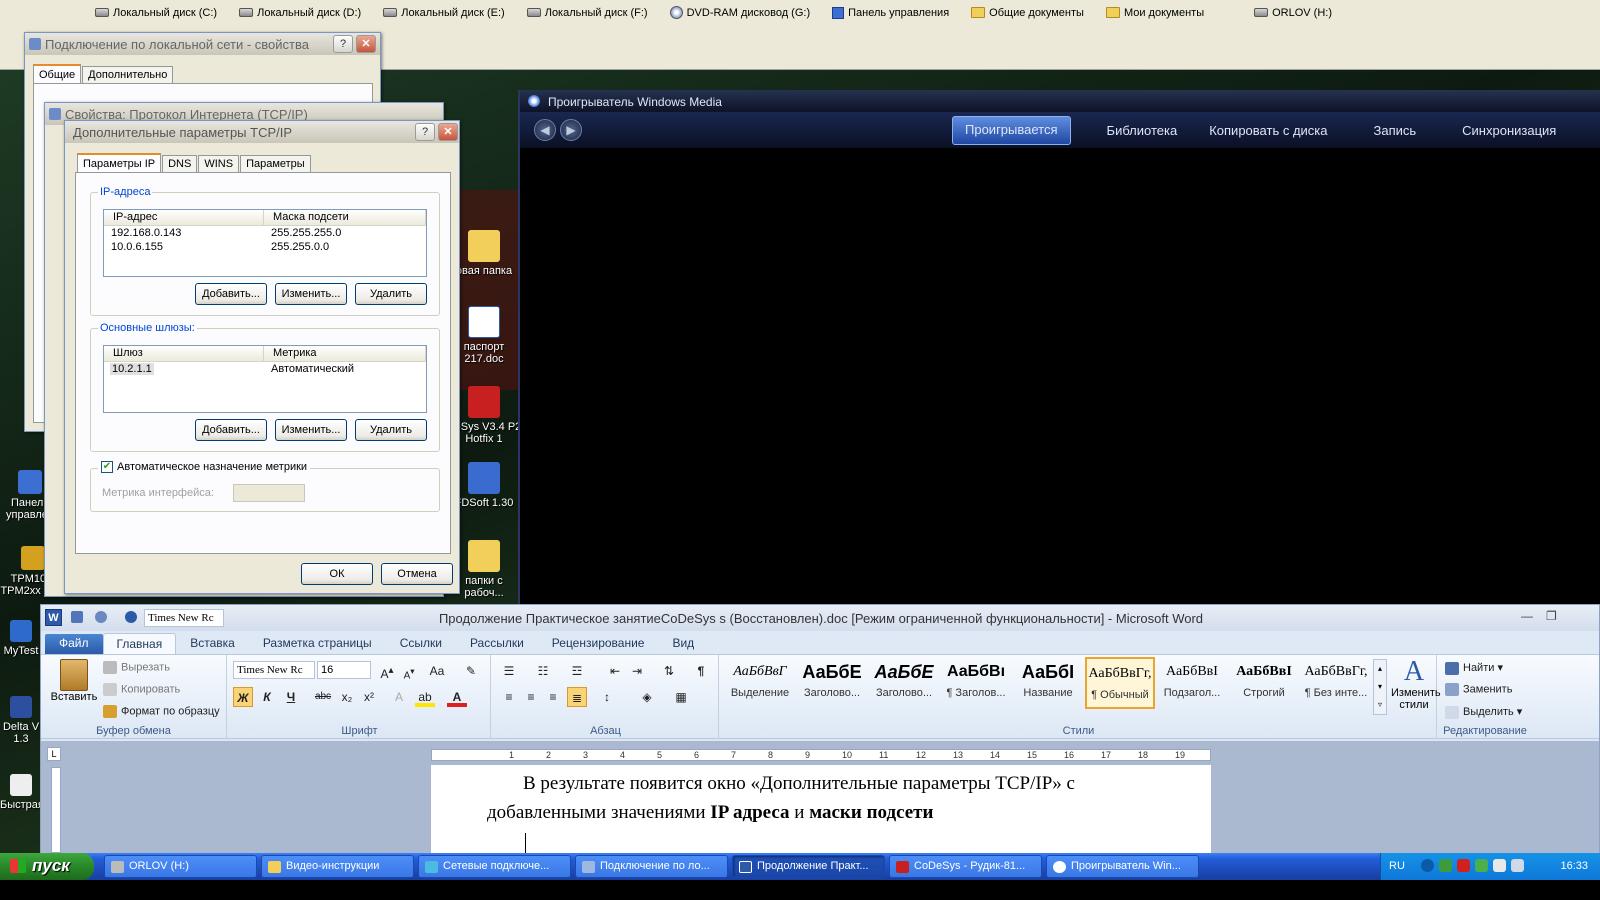 The height and width of the screenshot is (900, 1600). I want to click on style-strong: АаБбВвI Строгий, so click(1264, 683).